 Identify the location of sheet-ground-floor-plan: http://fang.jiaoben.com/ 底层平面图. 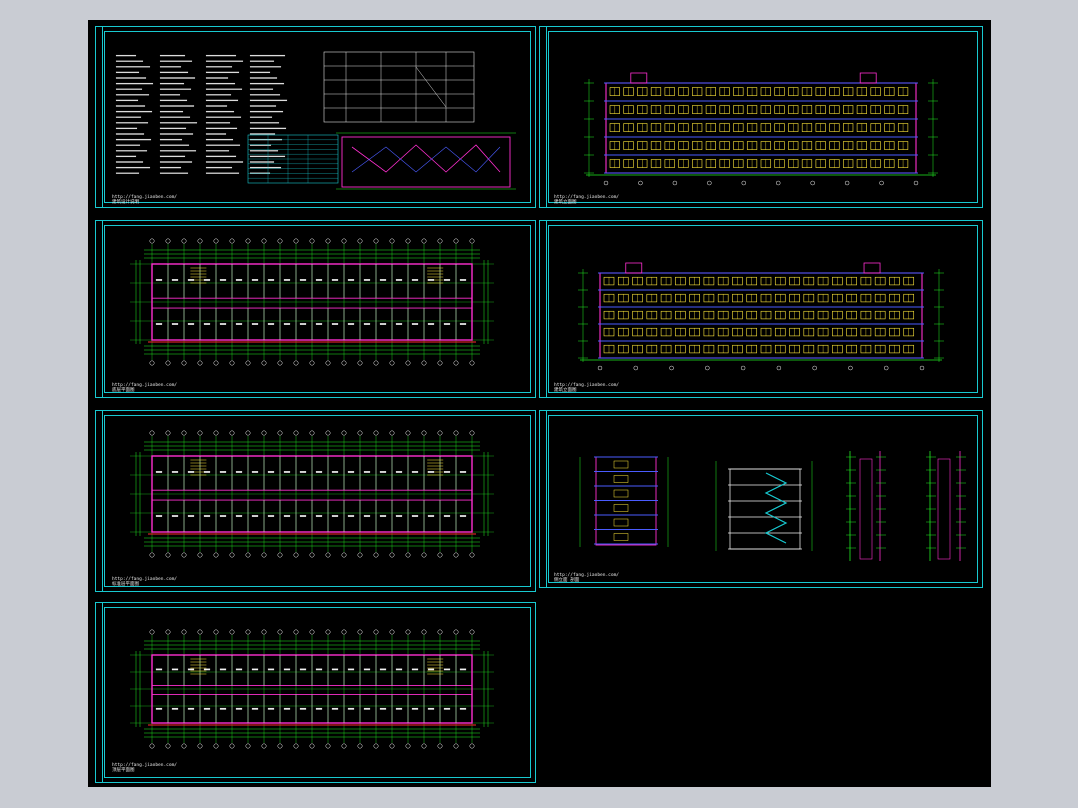
(315, 309).